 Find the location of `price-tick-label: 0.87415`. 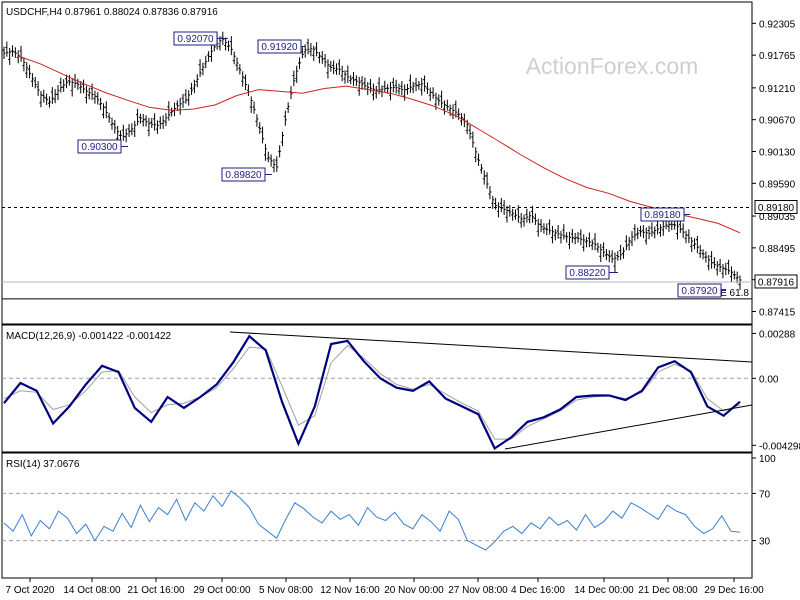

price-tick-label: 0.87415 is located at coordinates (777, 313).